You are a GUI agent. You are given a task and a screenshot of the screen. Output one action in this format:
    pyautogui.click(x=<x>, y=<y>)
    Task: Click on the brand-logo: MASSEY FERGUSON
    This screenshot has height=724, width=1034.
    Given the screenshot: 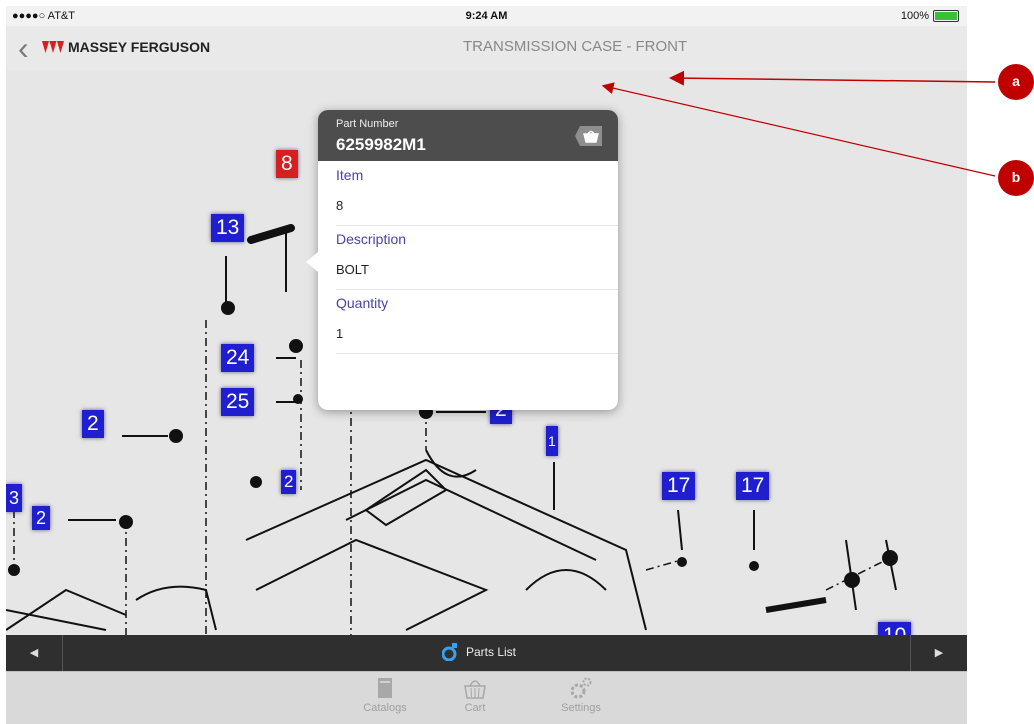 What is the action you would take?
    pyautogui.click(x=126, y=47)
    